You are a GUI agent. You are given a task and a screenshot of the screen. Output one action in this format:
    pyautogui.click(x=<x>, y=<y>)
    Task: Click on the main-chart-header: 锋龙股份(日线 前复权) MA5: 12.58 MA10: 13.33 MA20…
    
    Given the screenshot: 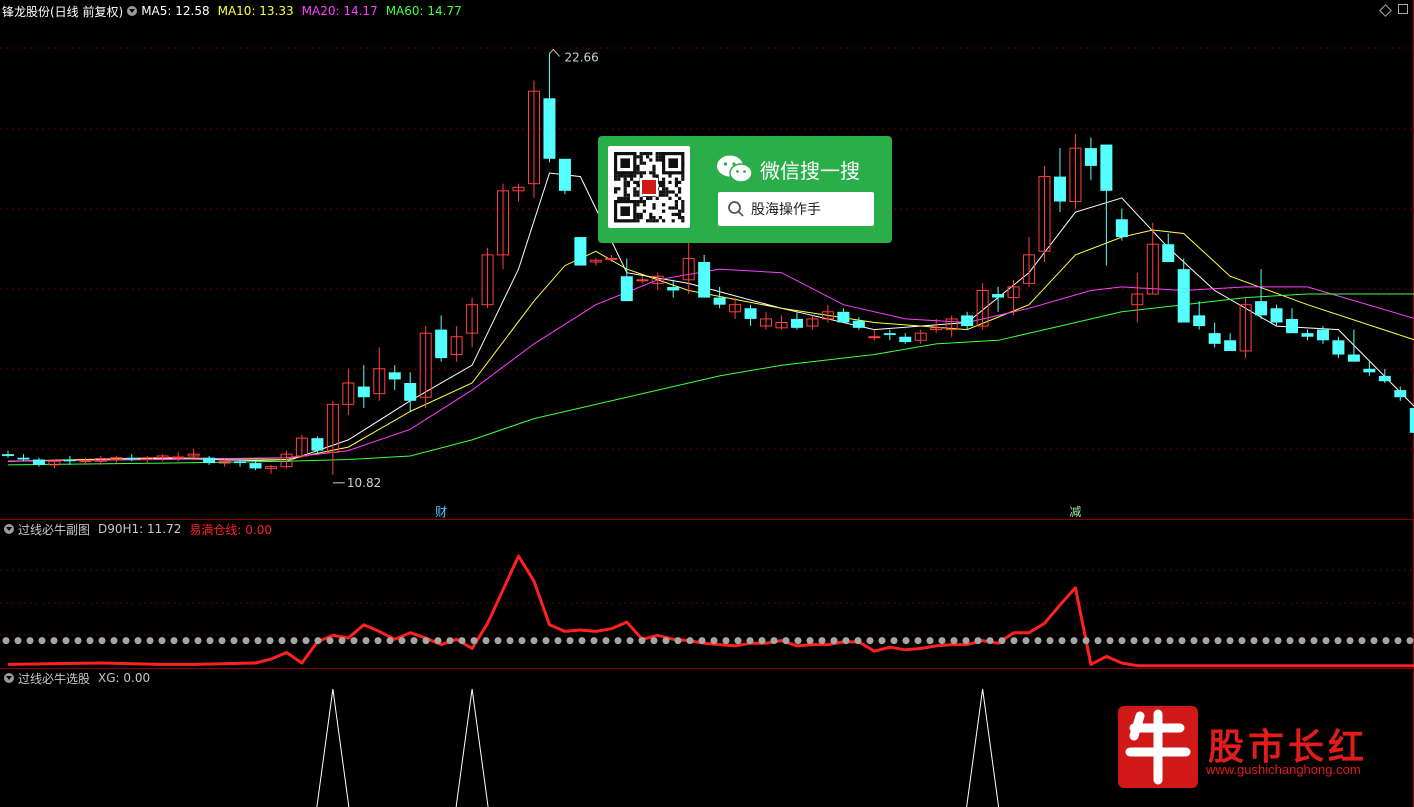 What is the action you would take?
    pyautogui.click(x=235, y=11)
    